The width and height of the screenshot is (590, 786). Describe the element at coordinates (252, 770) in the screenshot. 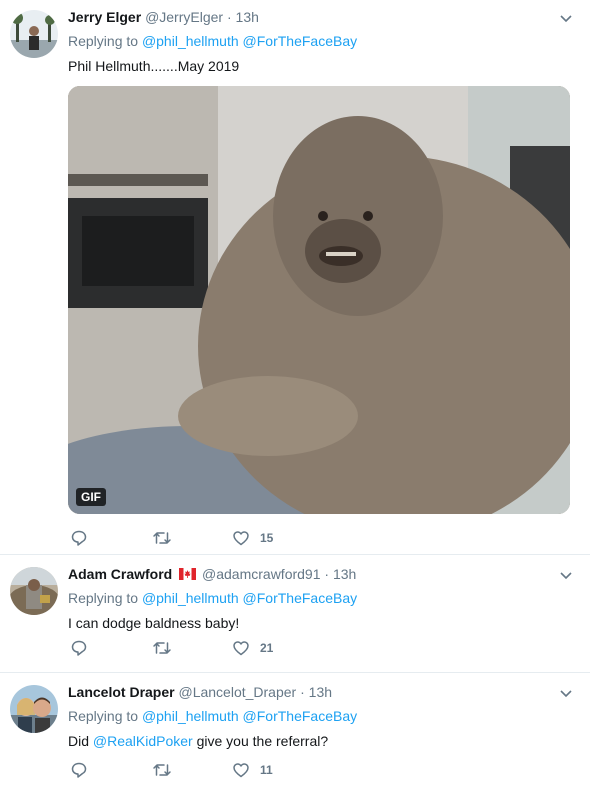

I see `like-button: 11` at that location.